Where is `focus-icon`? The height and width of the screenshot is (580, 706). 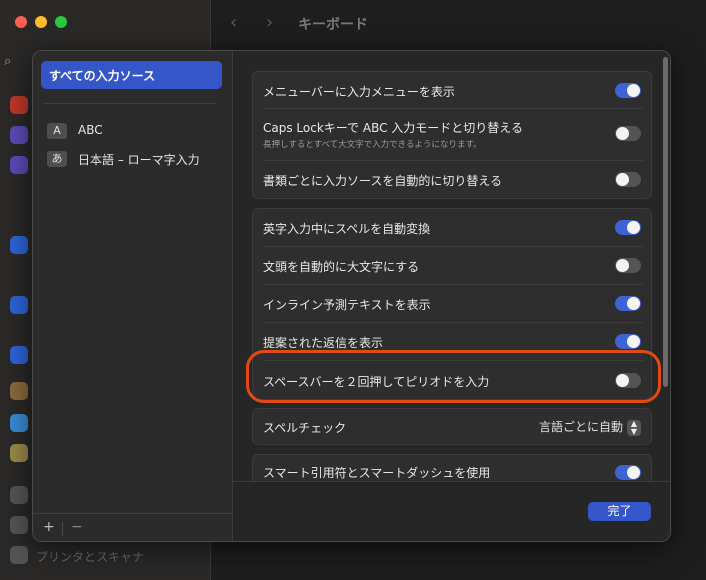 focus-icon is located at coordinates (19, 135).